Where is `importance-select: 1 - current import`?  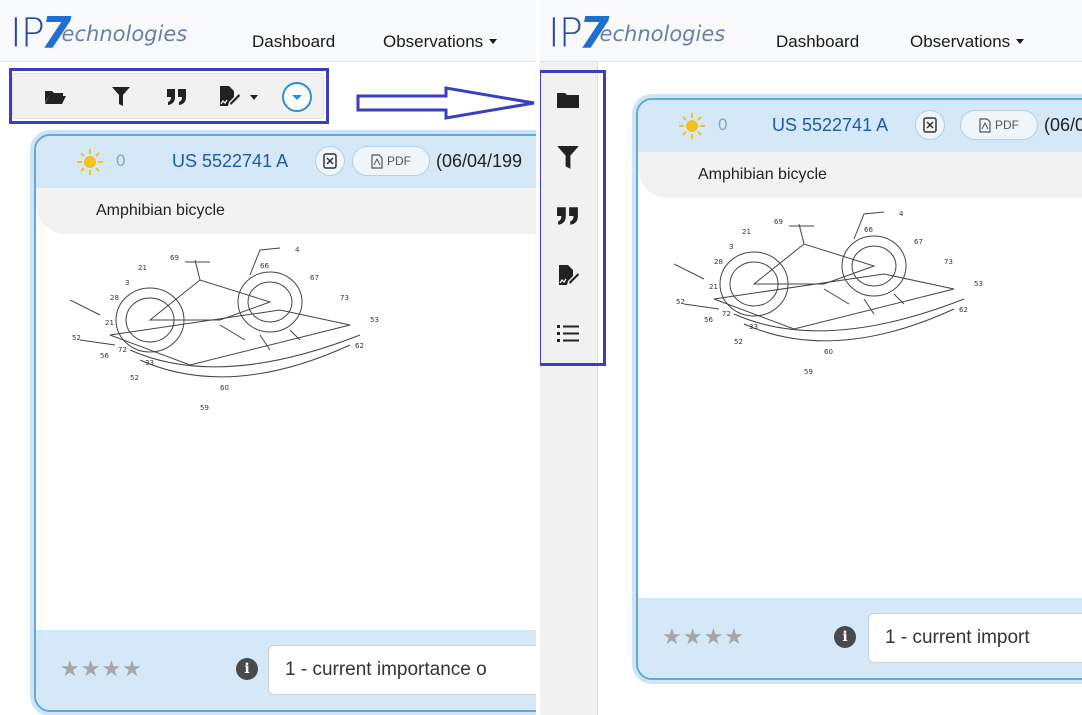
importance-select: 1 - current import is located at coordinates (975, 638).